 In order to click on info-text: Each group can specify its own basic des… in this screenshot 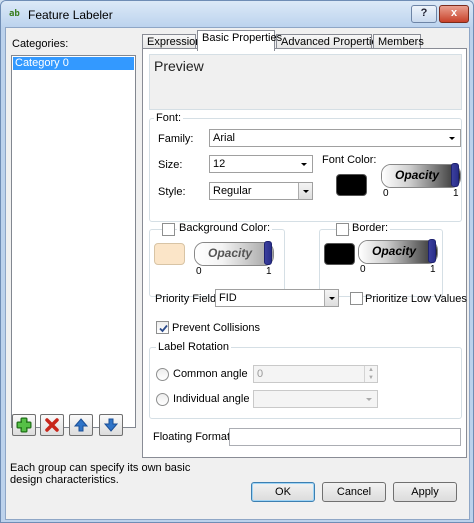, I will do `click(100, 474)`.